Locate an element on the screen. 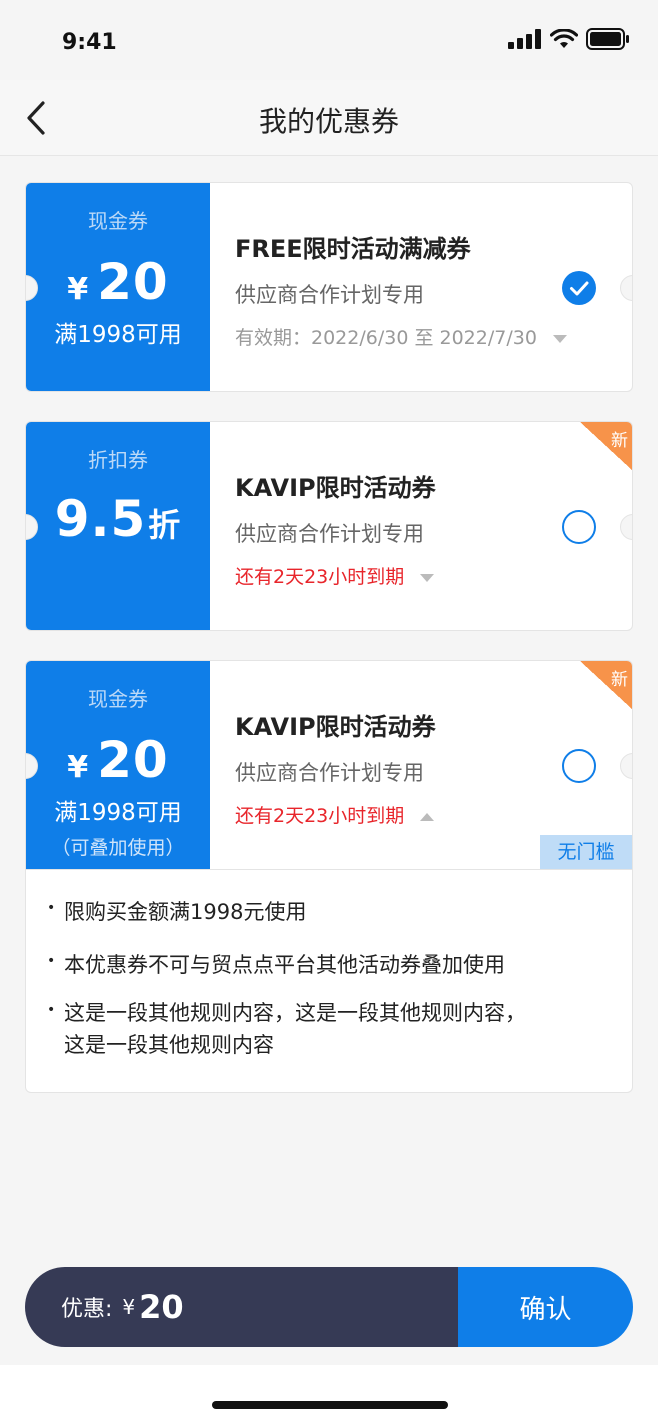 The height and width of the screenshot is (1425, 658). coupon-value-panel: 折扣券 9.5折 is located at coordinates (118, 526).